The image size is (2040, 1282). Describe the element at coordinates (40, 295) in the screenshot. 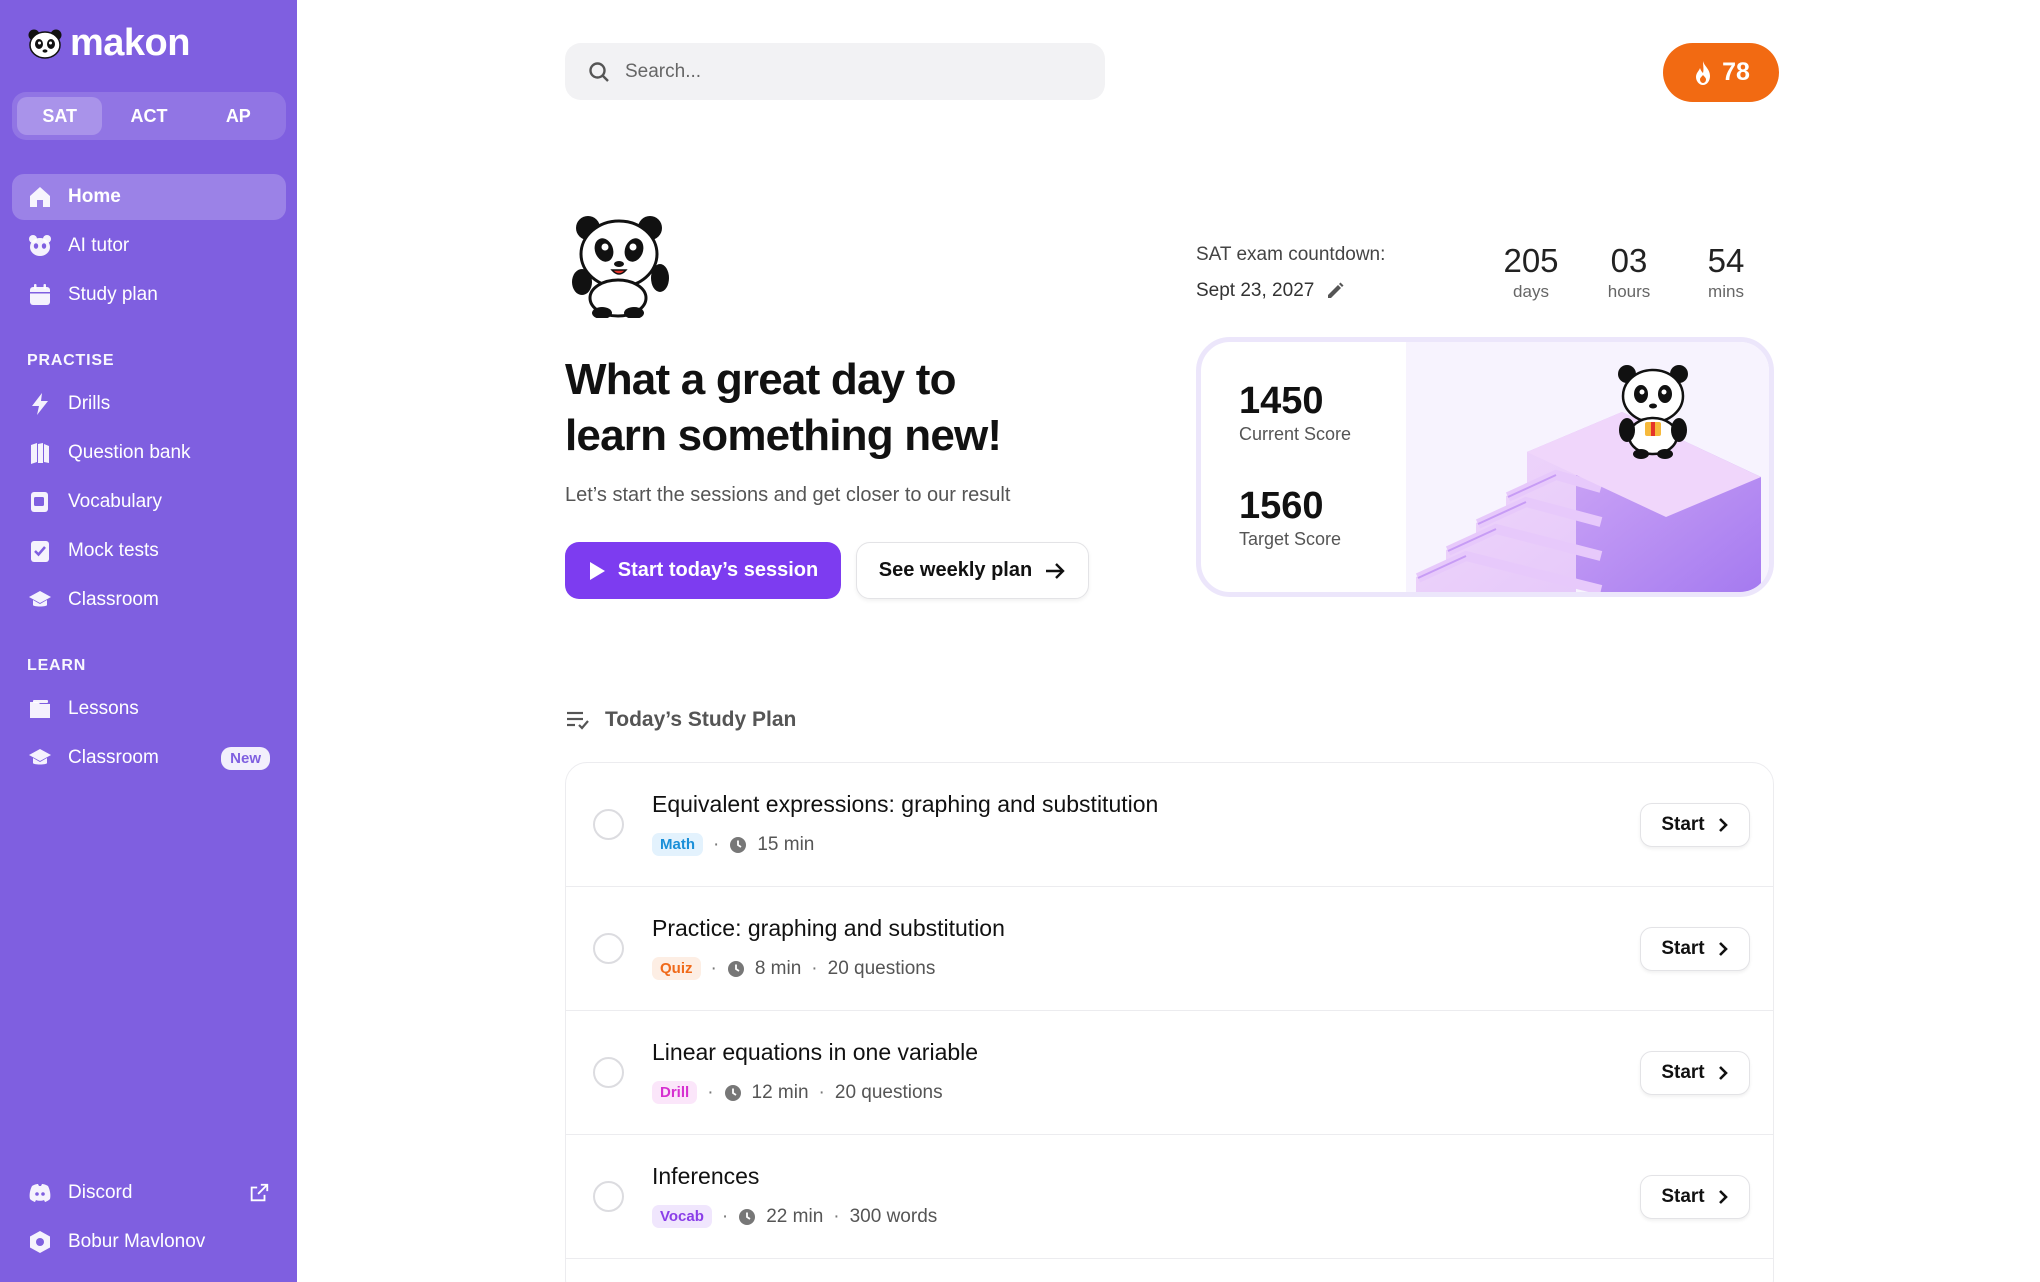

I see `calendar-icon` at that location.